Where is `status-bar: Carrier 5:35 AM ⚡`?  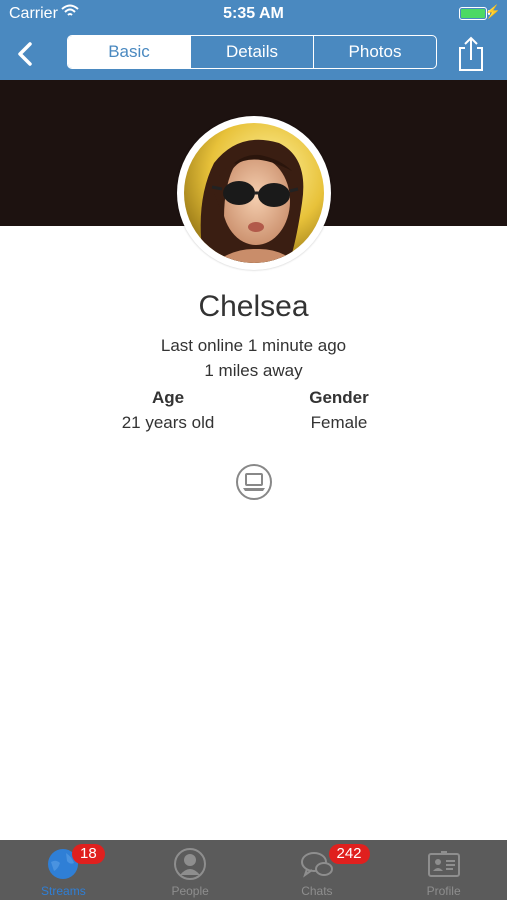
status-bar: Carrier 5:35 AM ⚡ is located at coordinates (253, 14).